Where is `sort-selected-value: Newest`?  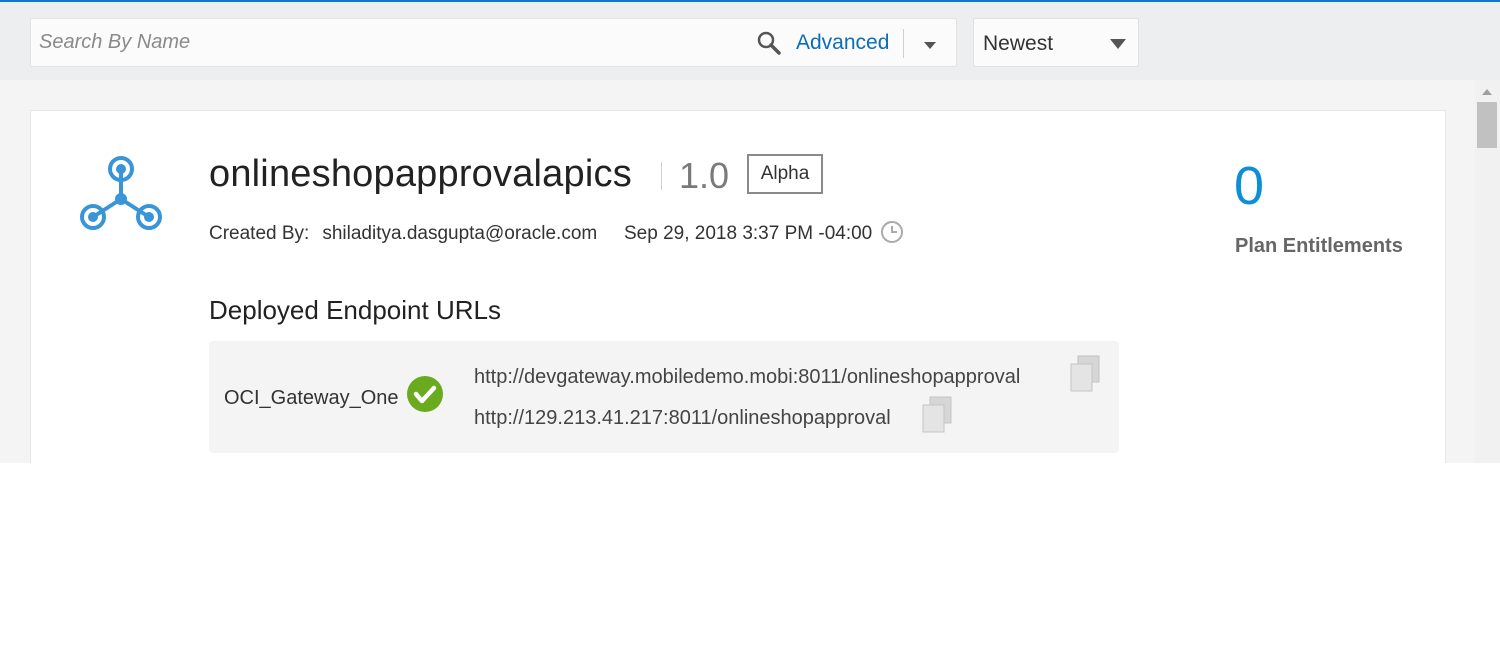
sort-selected-value: Newest is located at coordinates (1018, 43).